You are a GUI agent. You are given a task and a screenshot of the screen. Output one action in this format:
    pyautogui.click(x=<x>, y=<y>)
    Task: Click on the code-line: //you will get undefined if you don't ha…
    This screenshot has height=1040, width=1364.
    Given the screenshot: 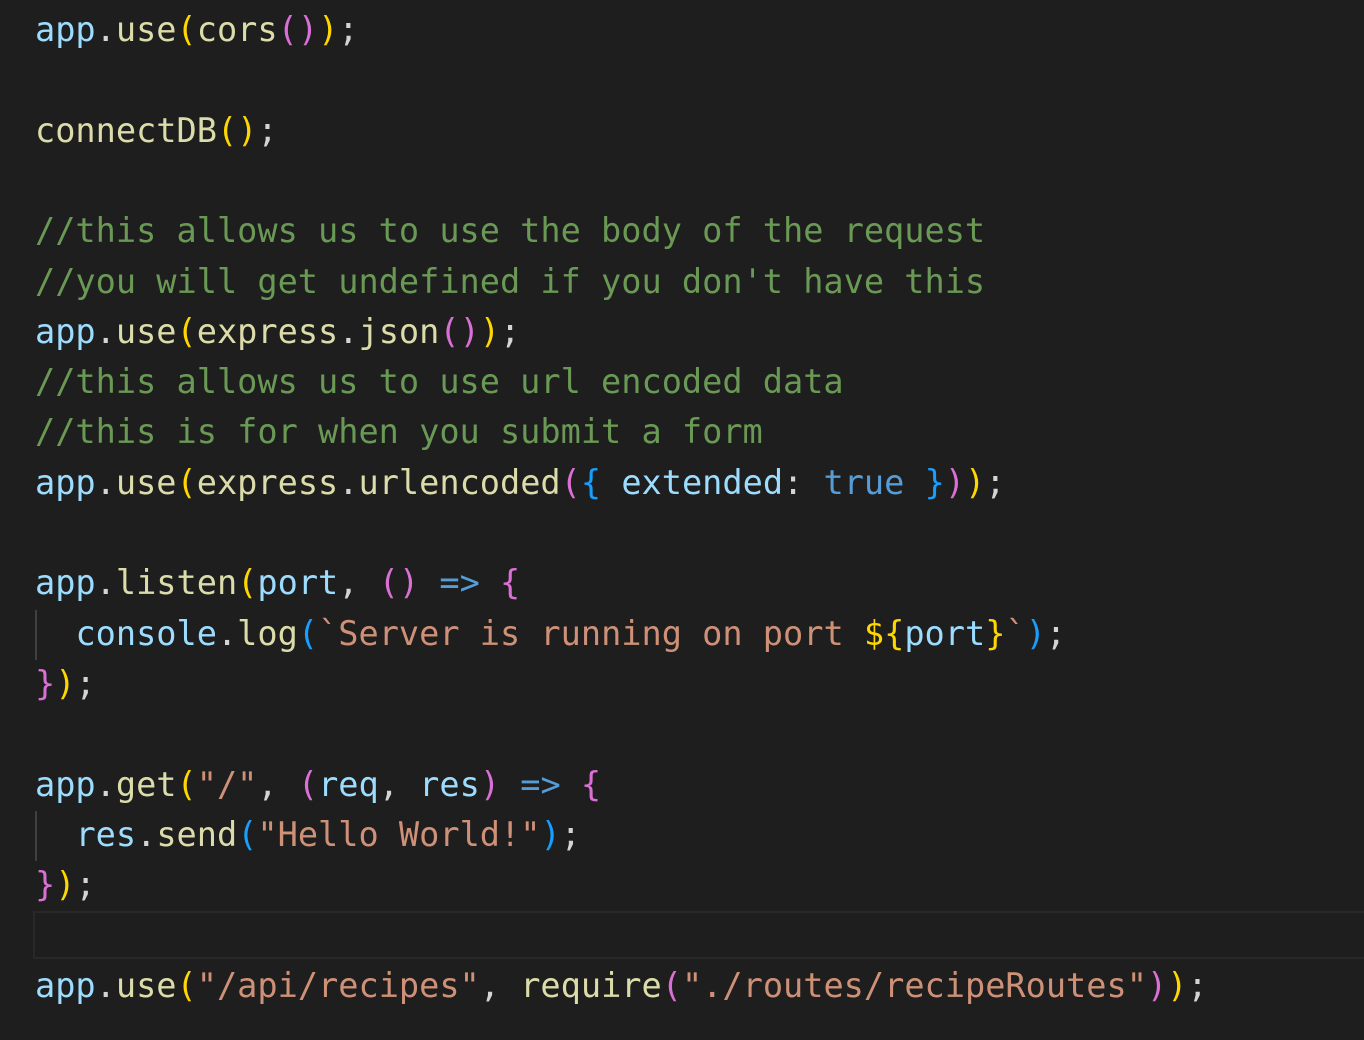 What is the action you would take?
    pyautogui.click(x=510, y=282)
    